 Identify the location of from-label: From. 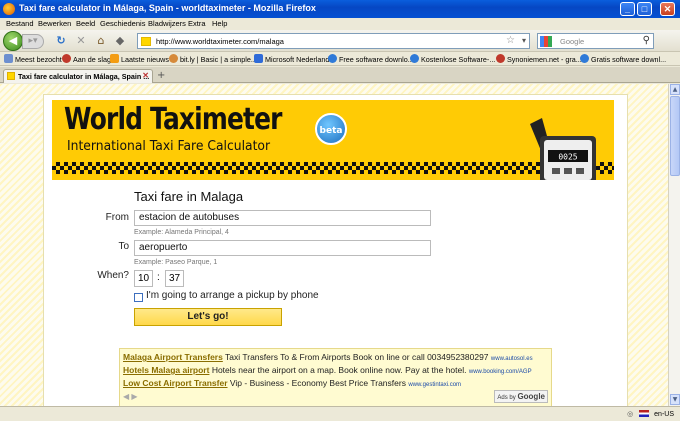
(117, 217).